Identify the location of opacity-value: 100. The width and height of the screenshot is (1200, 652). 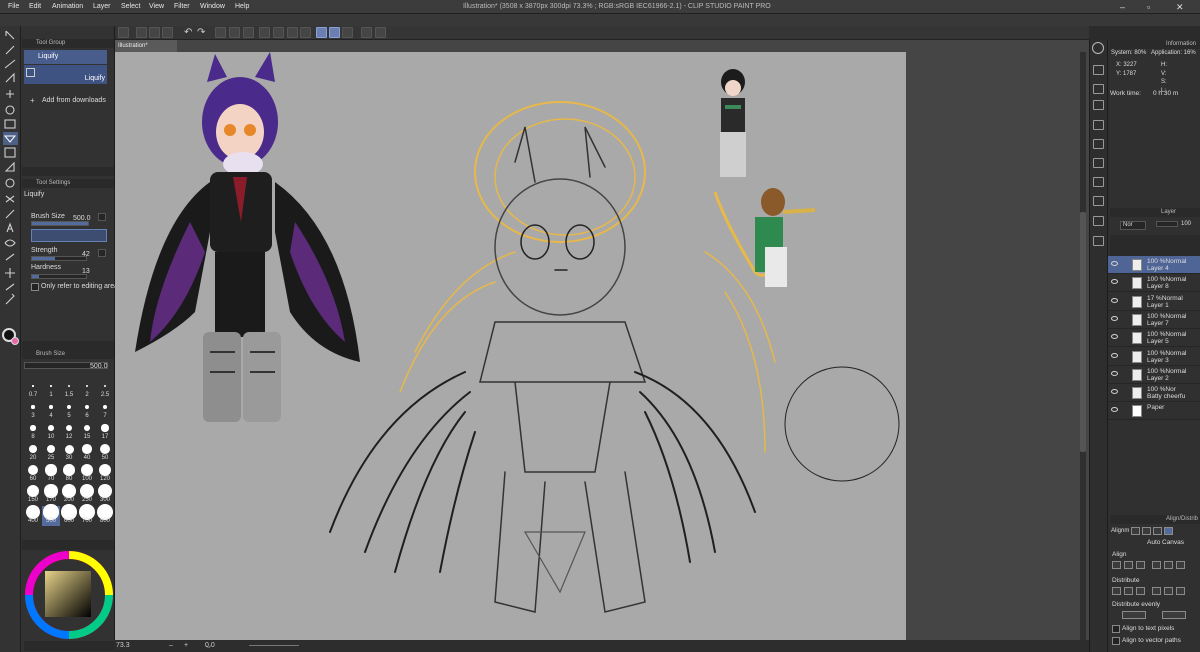
(1186, 224).